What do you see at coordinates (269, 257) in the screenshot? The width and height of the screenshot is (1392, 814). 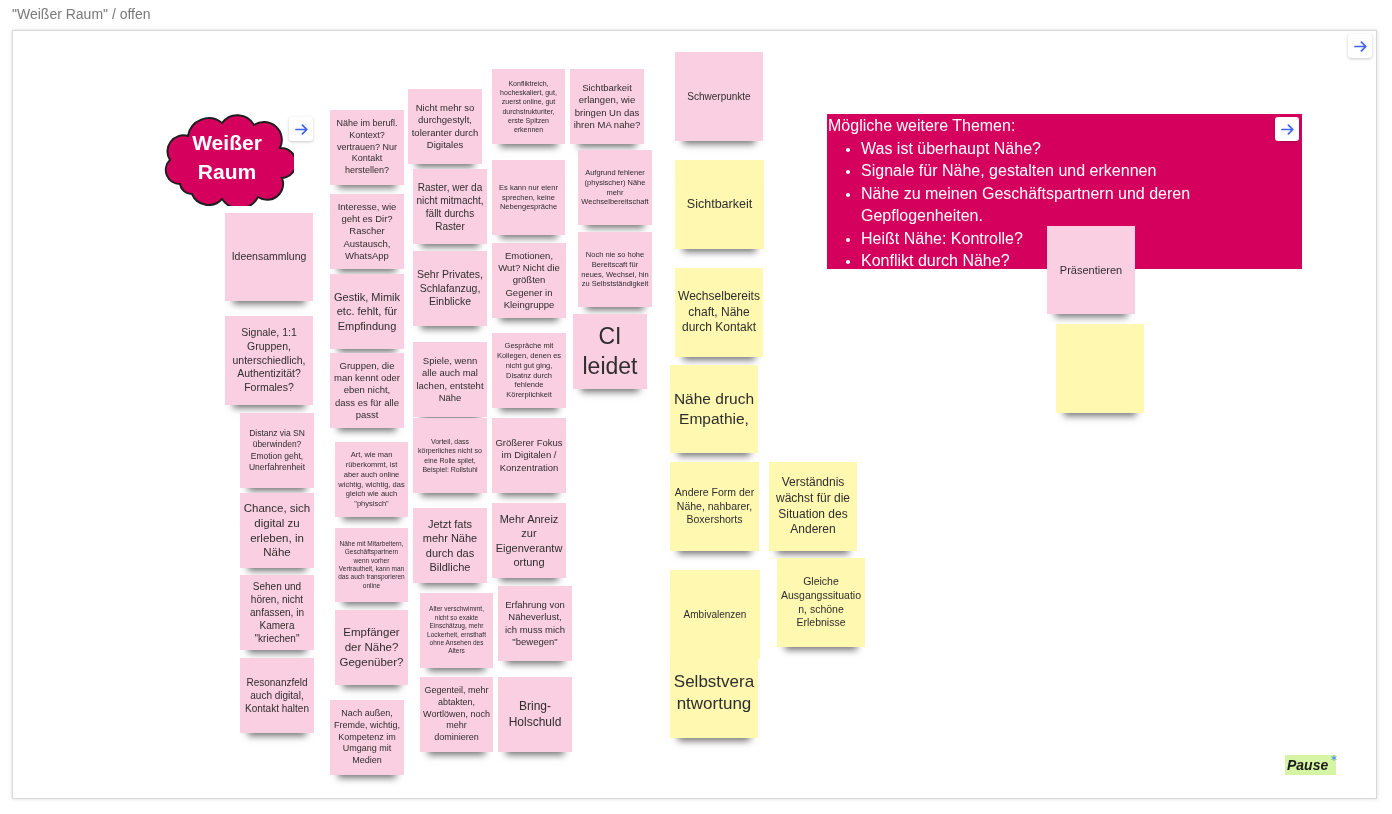 I see `note-text: Ideensammlung` at bounding box center [269, 257].